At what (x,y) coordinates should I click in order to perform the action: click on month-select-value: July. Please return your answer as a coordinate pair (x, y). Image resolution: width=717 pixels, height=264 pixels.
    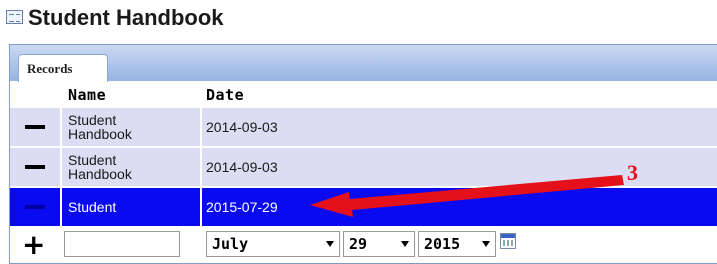
    Looking at the image, I should click on (230, 244).